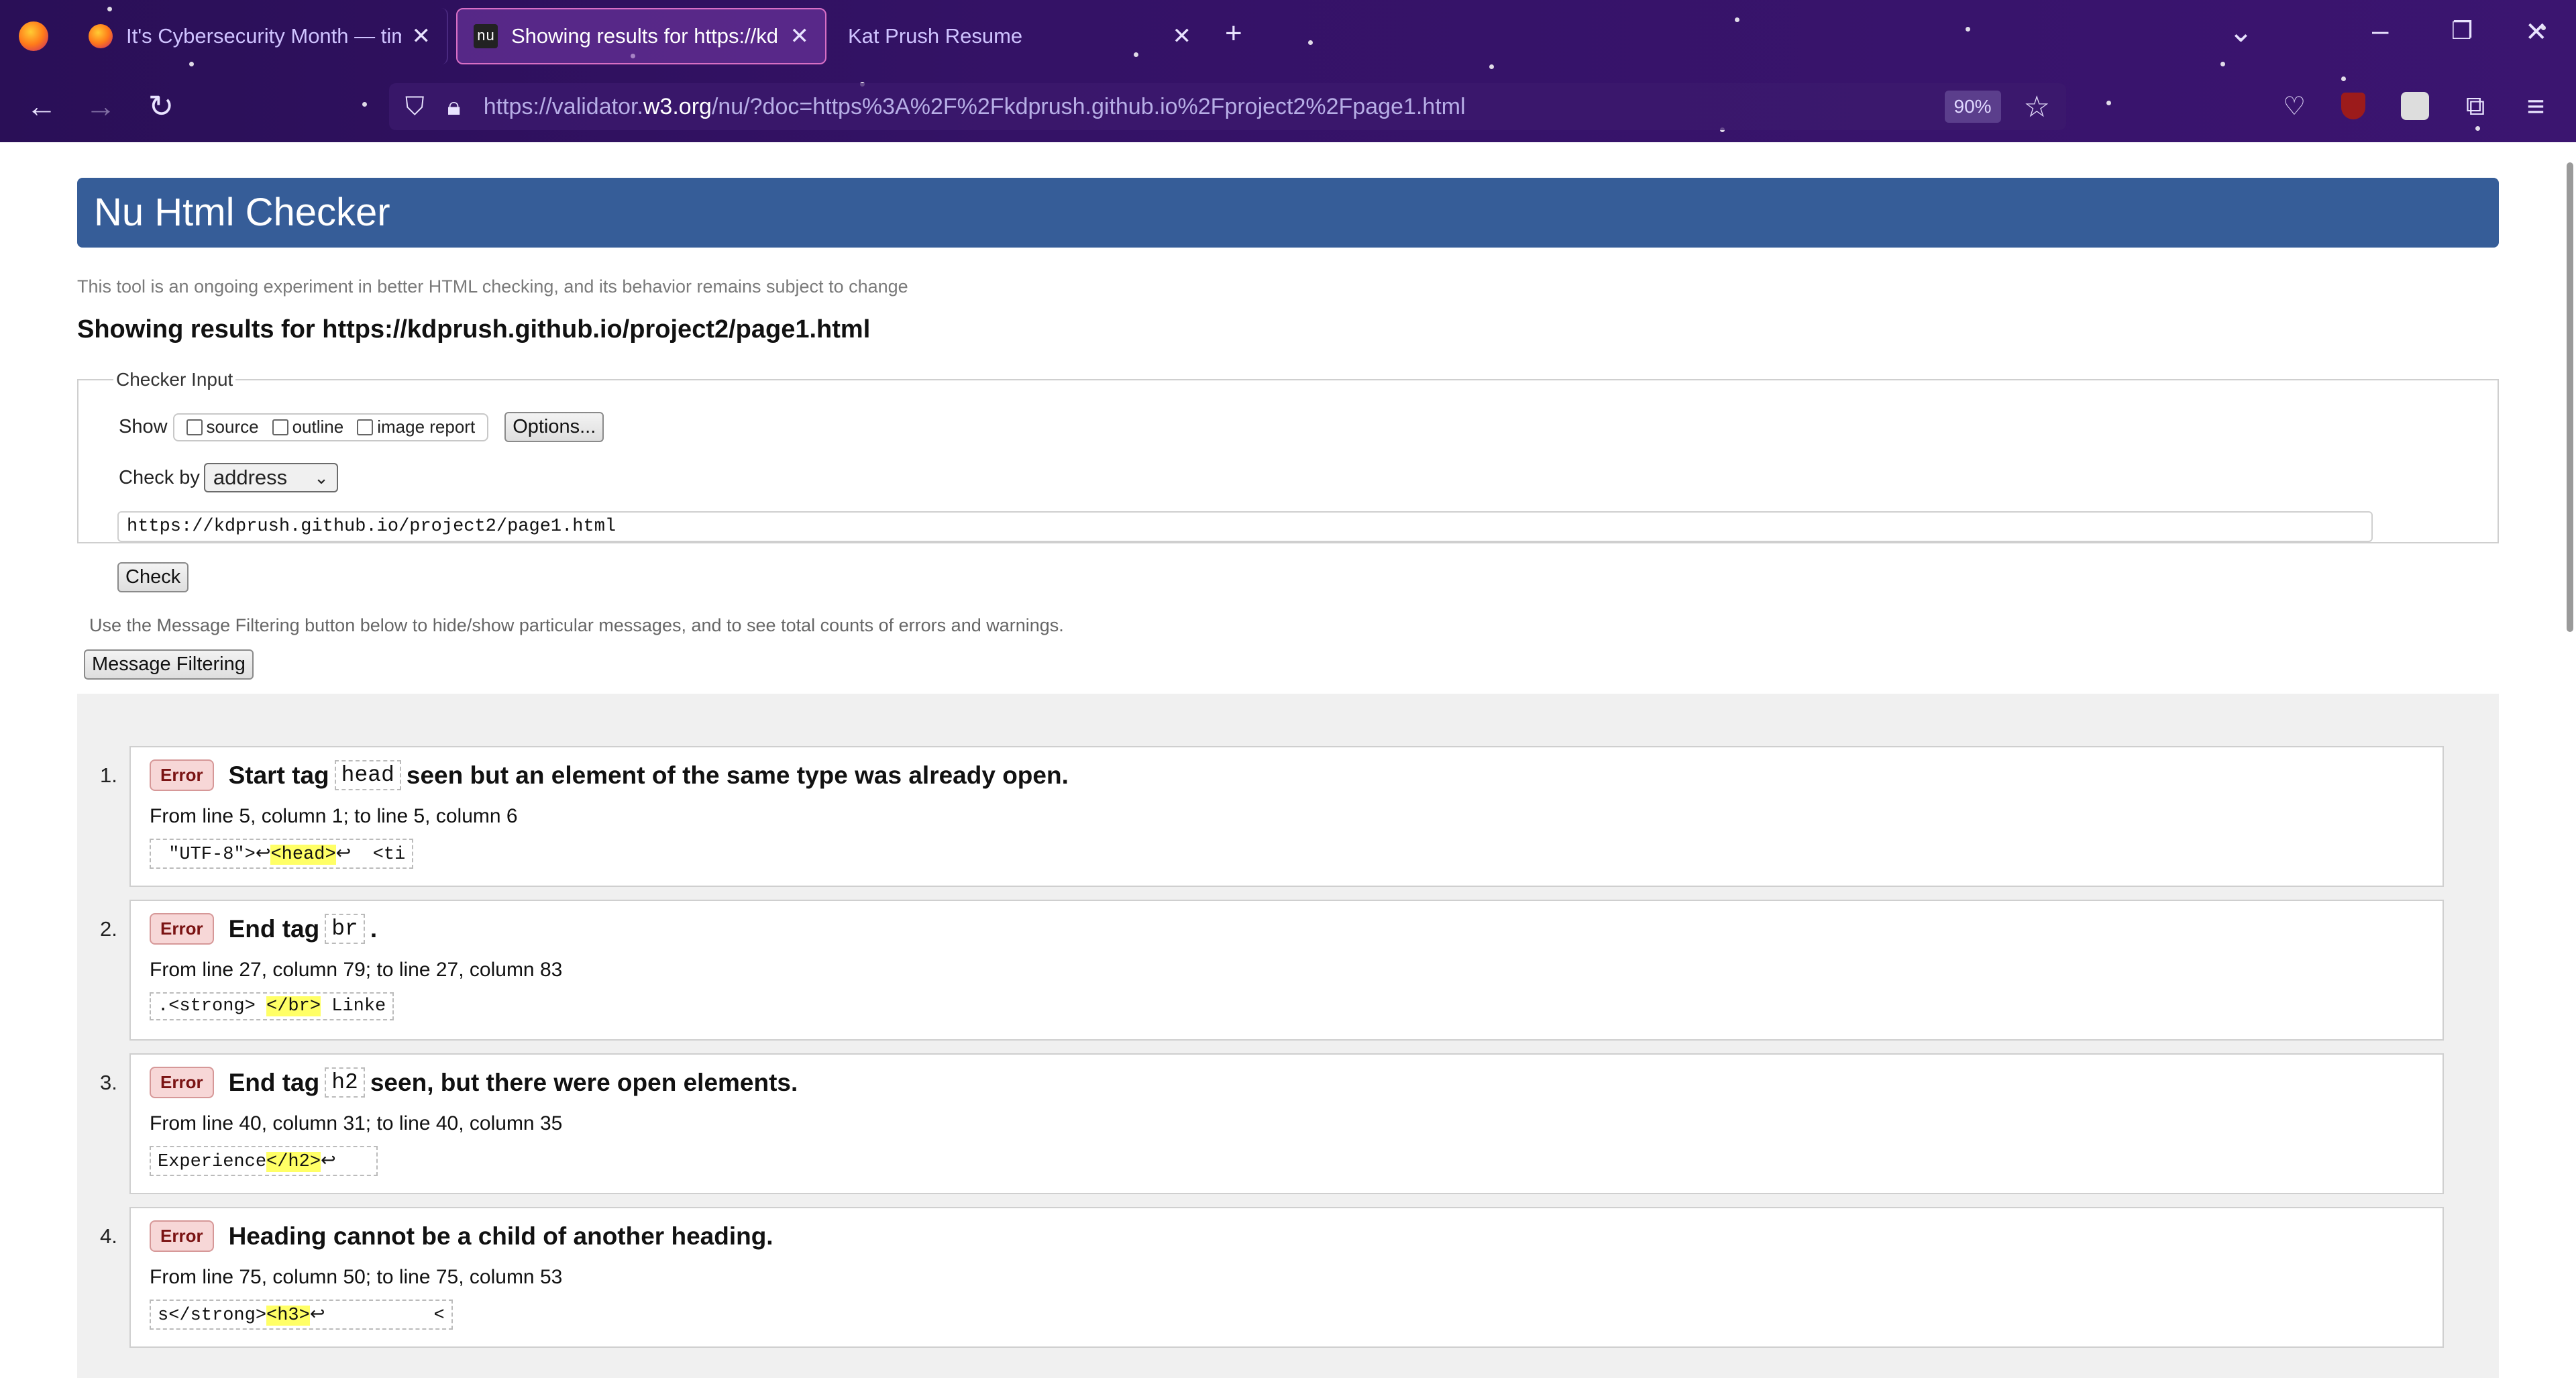 The image size is (2576, 1378). I want to click on message-extract: Experience</h2>↩, so click(264, 1161).